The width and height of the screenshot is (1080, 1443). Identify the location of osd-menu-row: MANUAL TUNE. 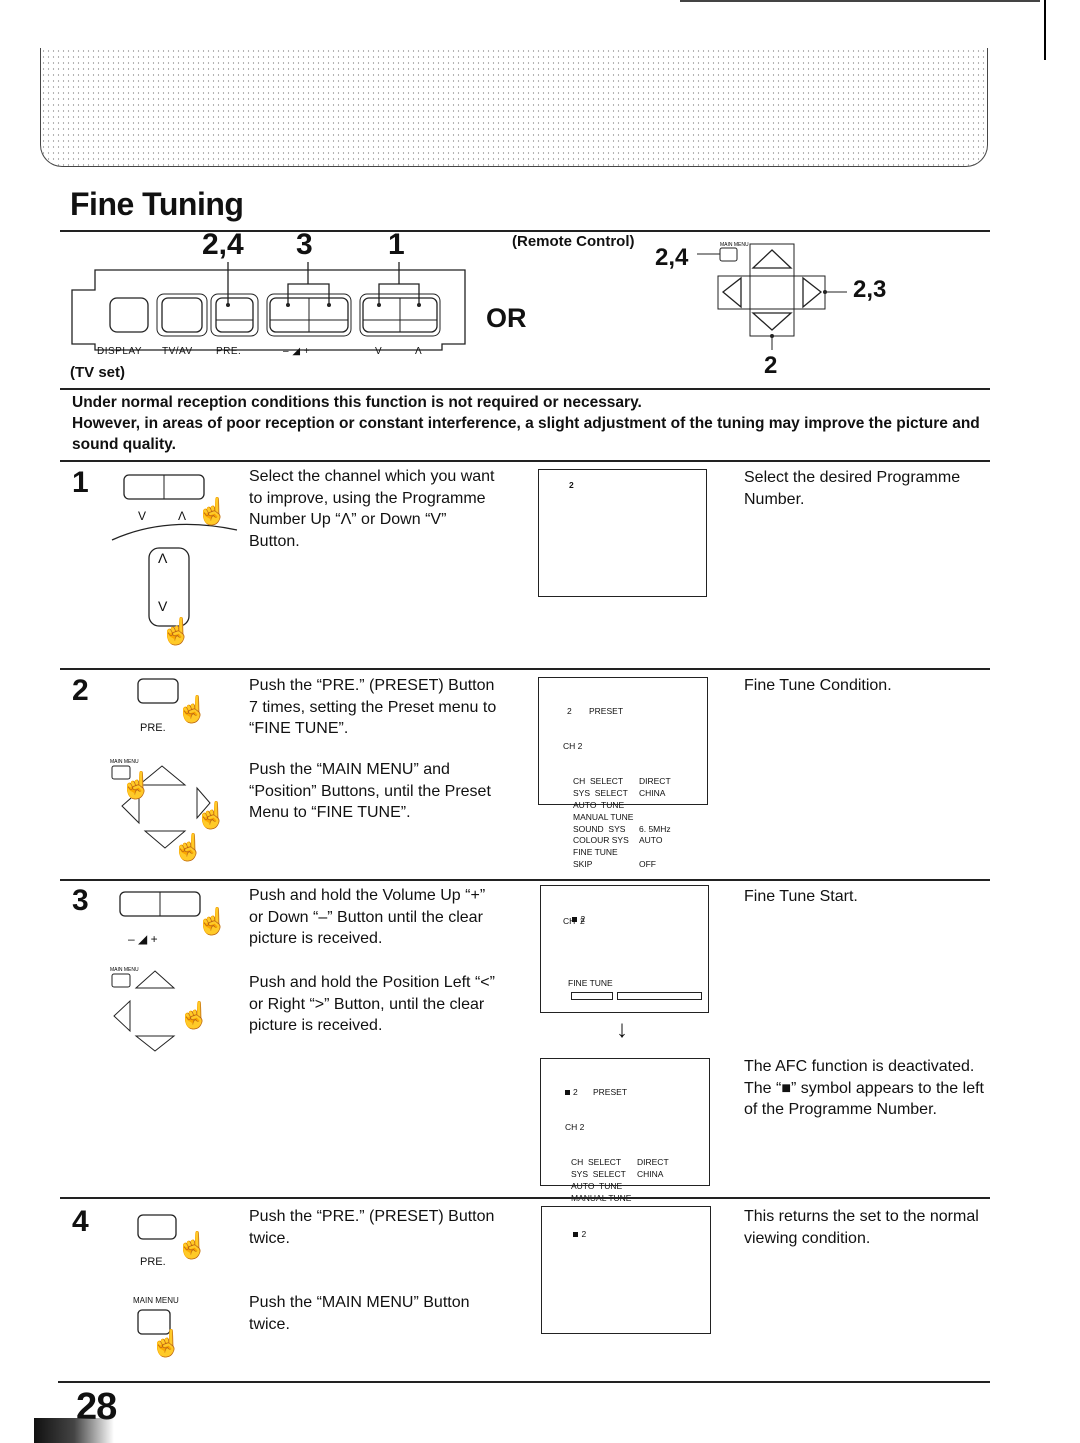
(622, 818).